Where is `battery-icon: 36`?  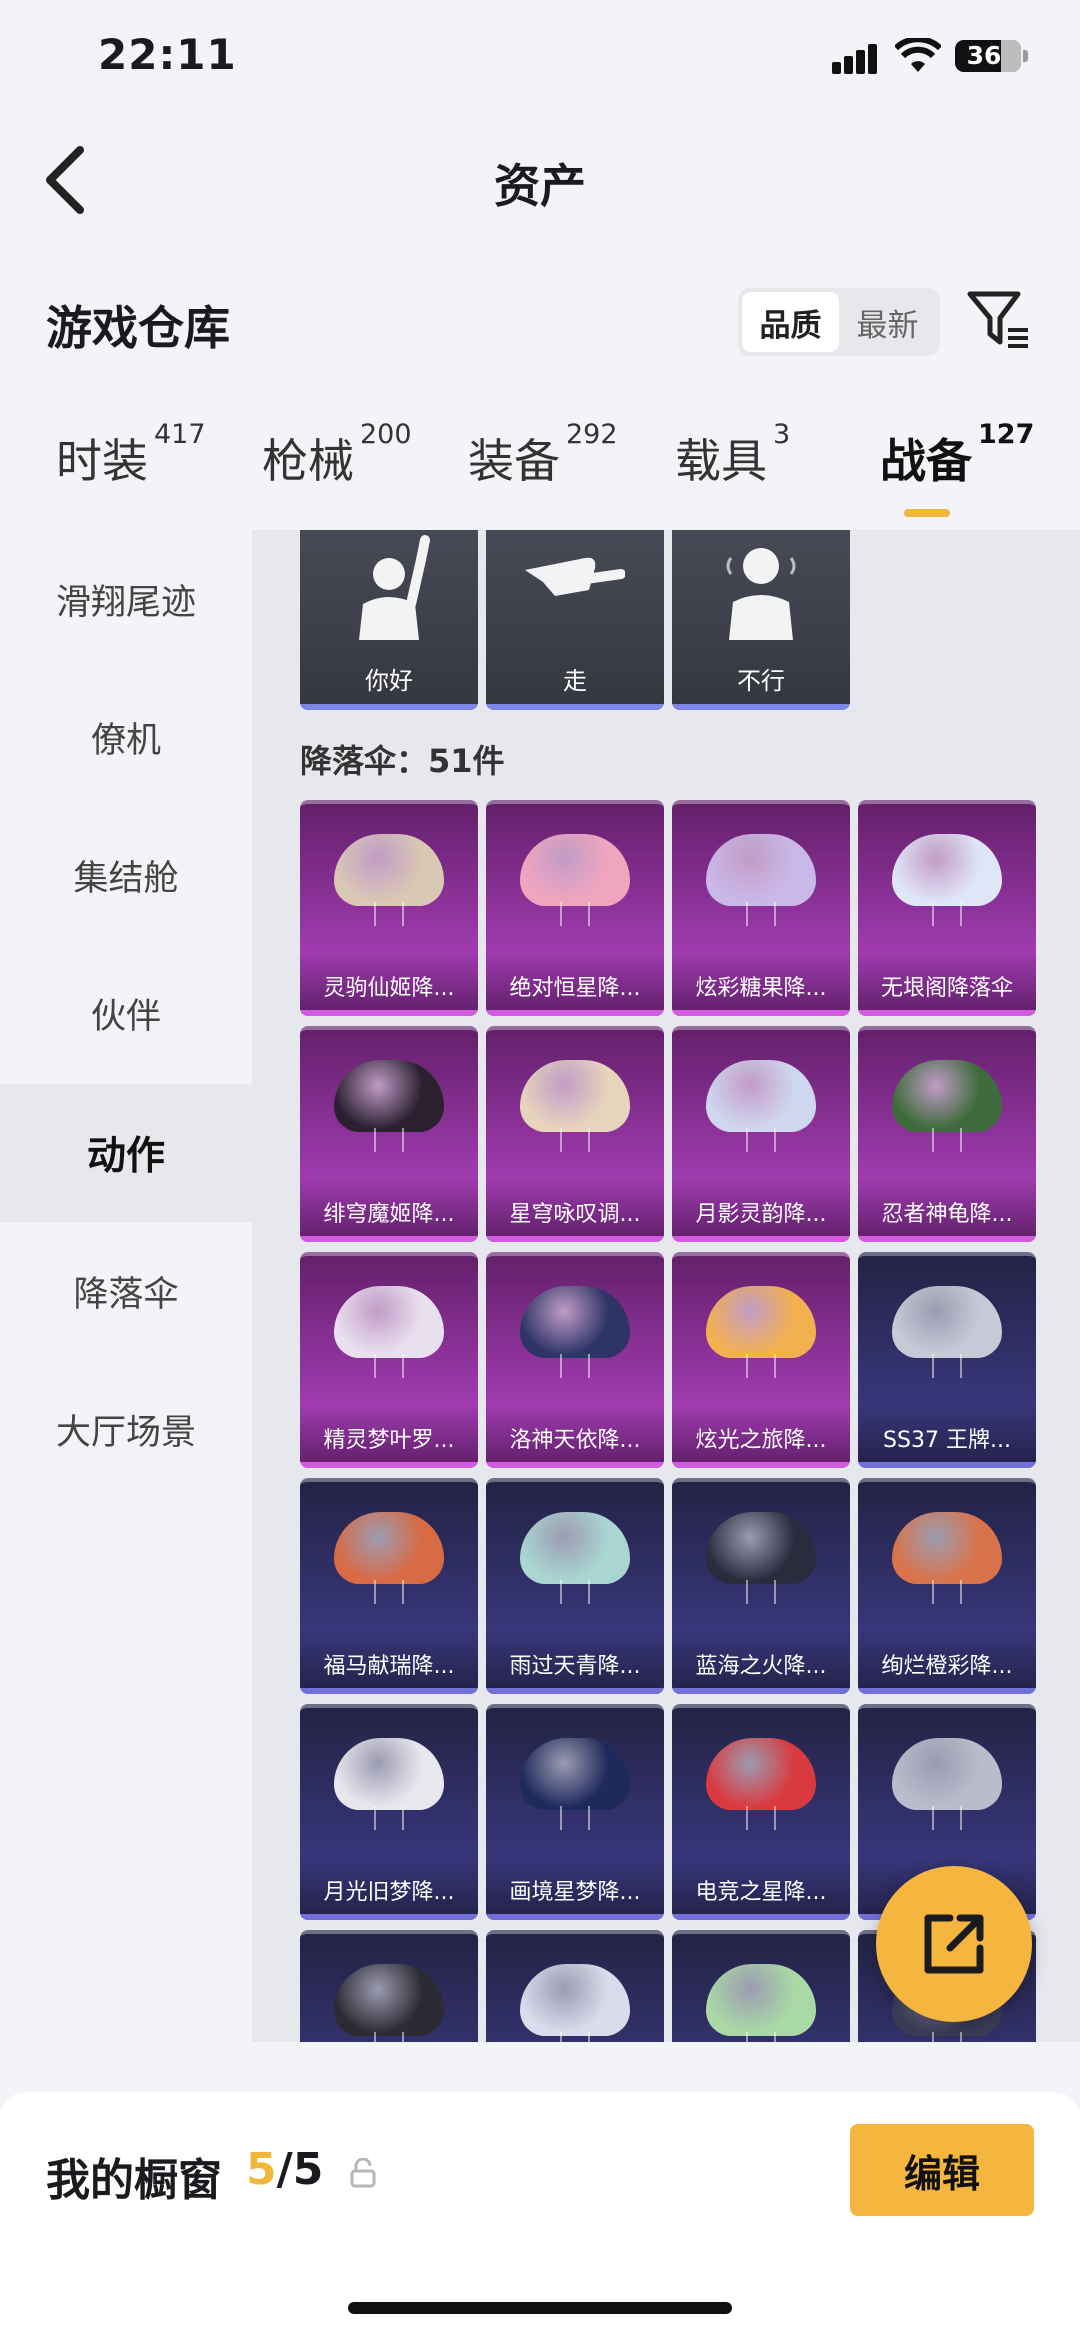 battery-icon: 36 is located at coordinates (988, 56).